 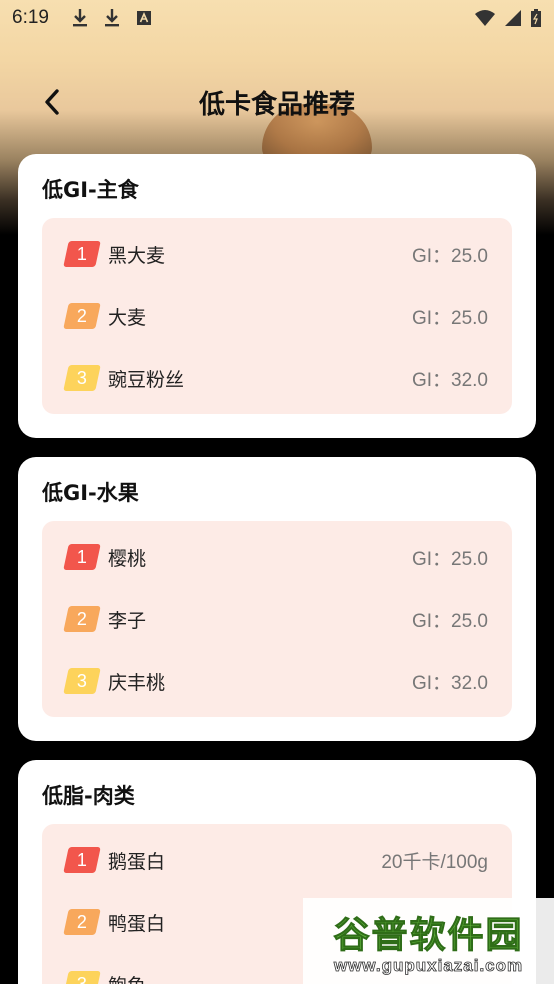 I want to click on food-name: 庆丰桃, so click(x=137, y=682).